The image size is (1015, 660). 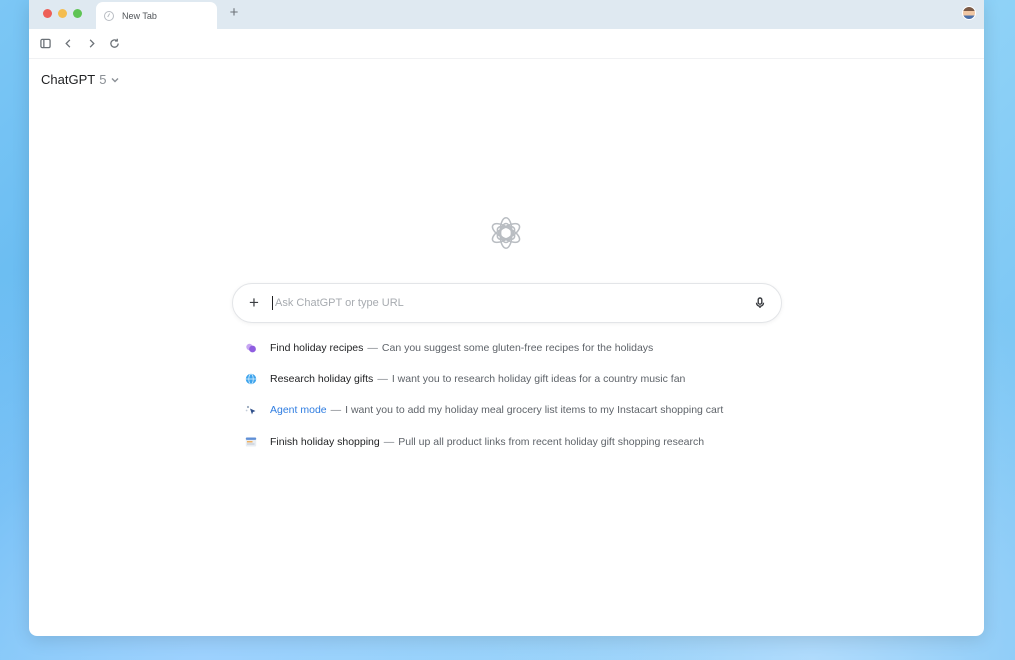 I want to click on suggestion-title: Research holiday gifts, so click(x=322, y=379).